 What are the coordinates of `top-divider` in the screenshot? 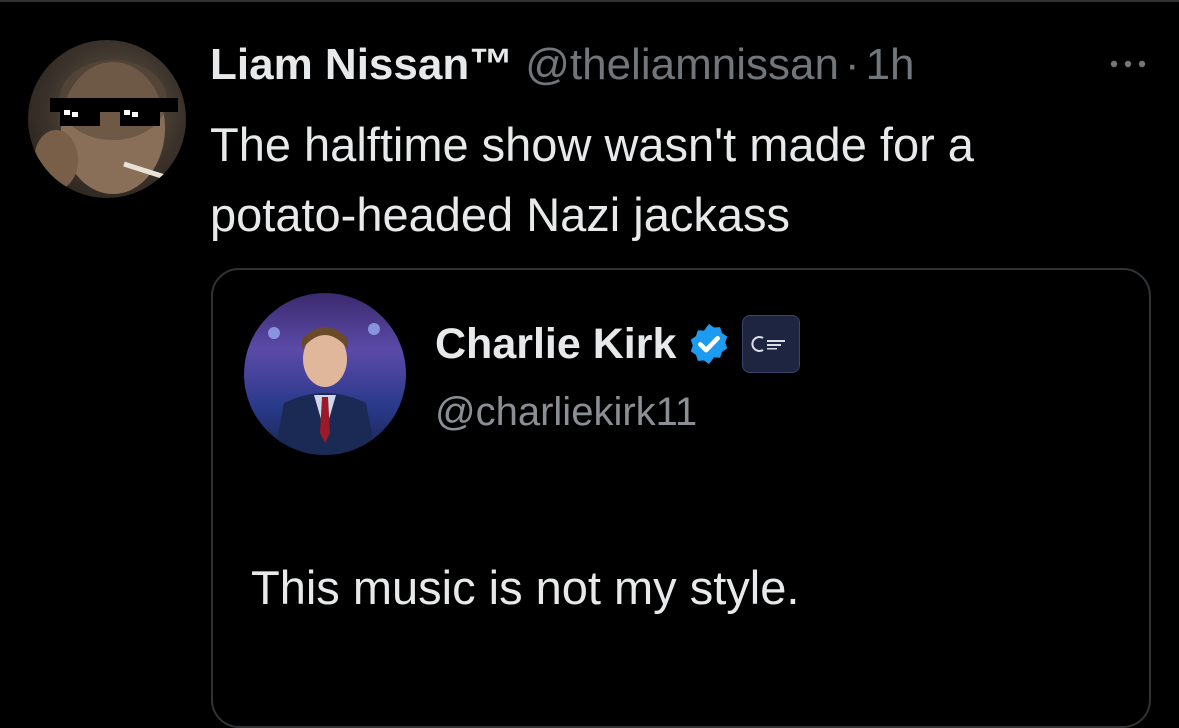 It's located at (589, 1).